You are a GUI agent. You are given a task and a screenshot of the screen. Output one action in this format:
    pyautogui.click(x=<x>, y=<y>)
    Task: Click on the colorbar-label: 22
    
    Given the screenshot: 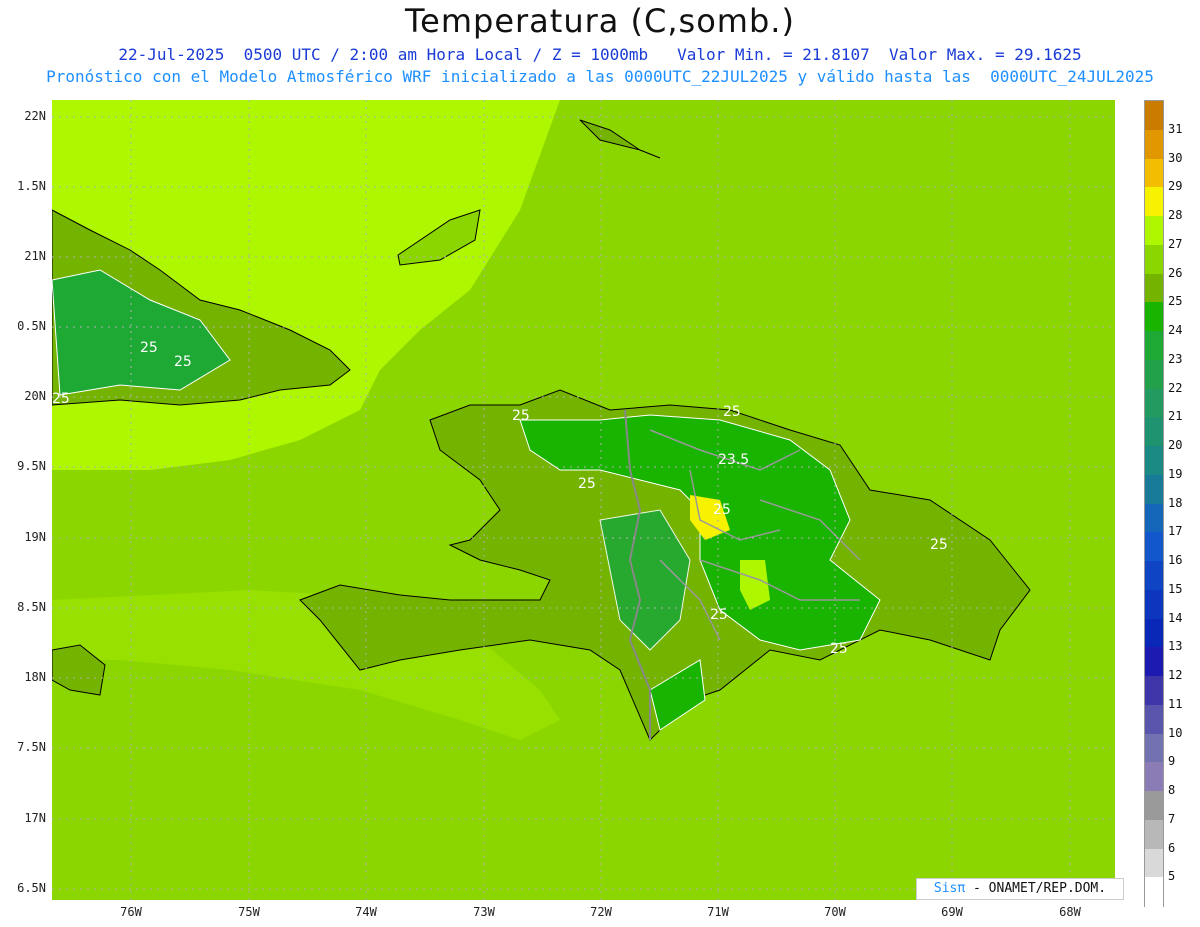 What is the action you would take?
    pyautogui.click(x=1175, y=387)
    